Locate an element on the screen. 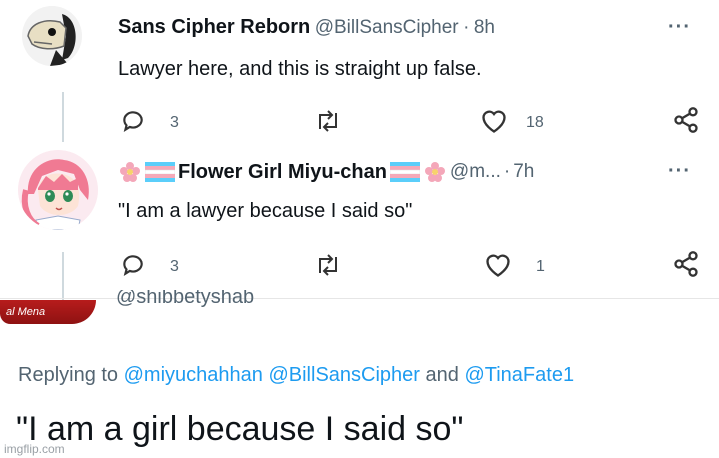 The height and width of the screenshot is (458, 719). replying-prefix: Replying to is located at coordinates (68, 375).